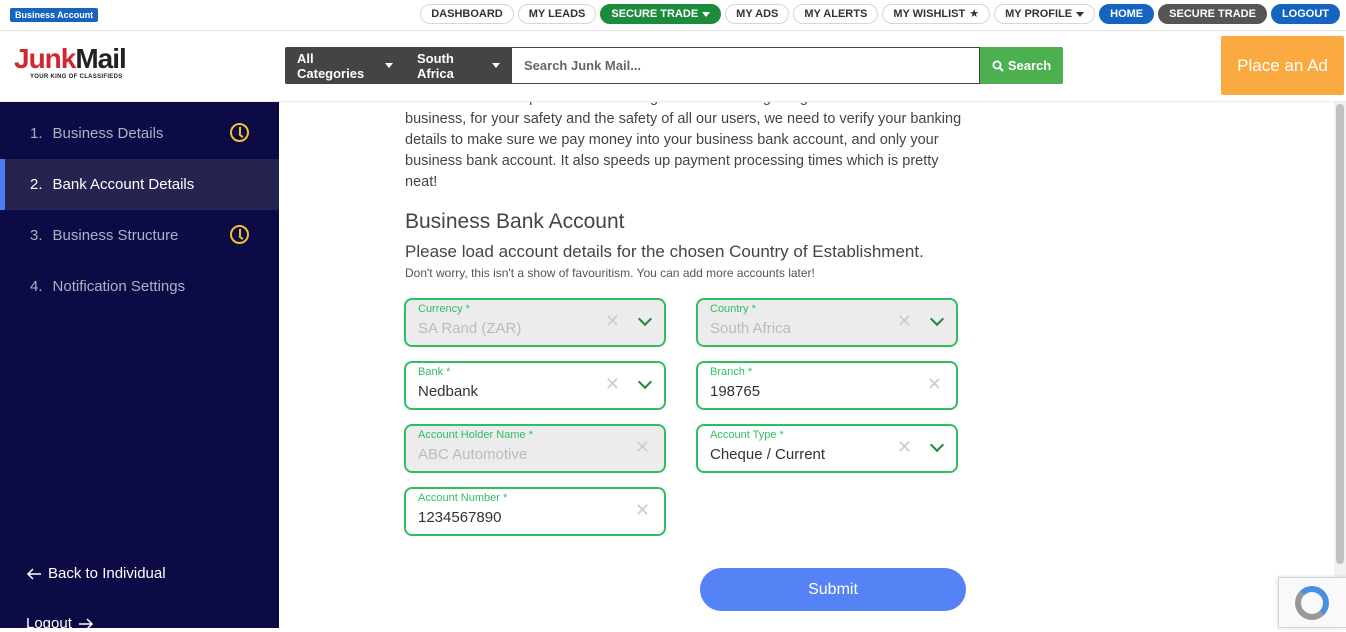 The image size is (1346, 632). I want to click on nav-dashboard: DASHBOARD, so click(467, 14).